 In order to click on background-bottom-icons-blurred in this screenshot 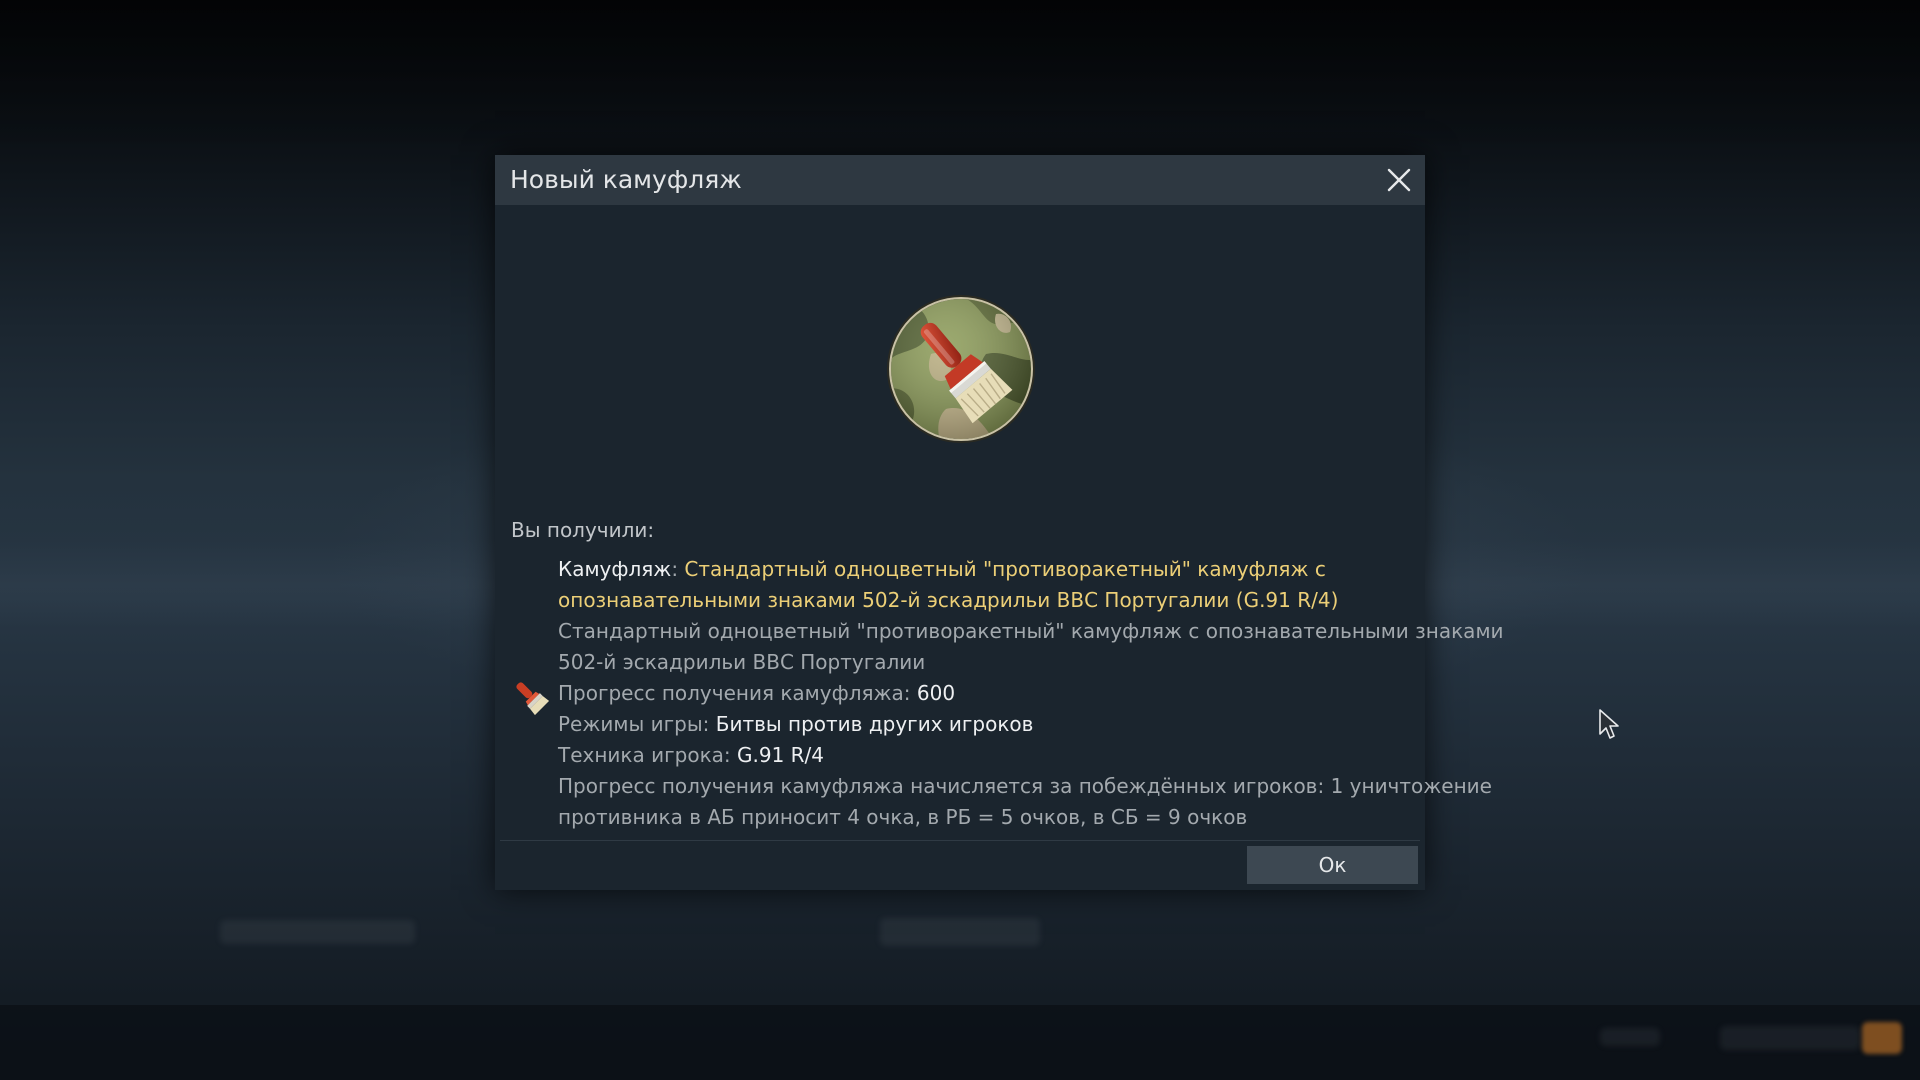, I will do `click(1790, 1038)`.